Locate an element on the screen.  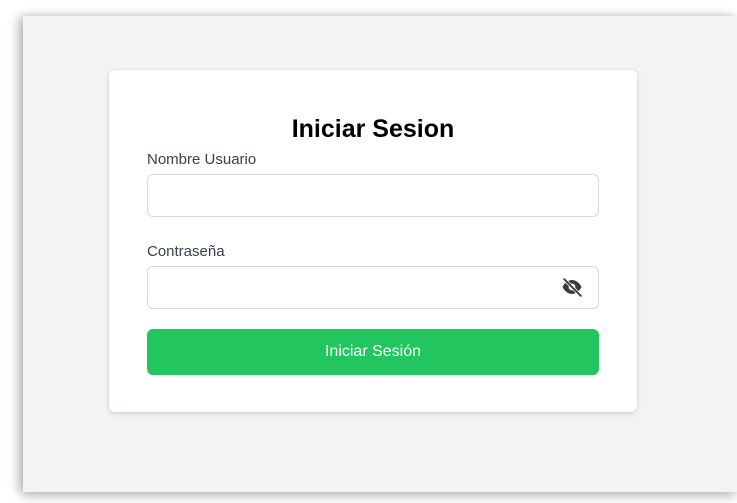
password-label: Contraseña is located at coordinates (186, 251).